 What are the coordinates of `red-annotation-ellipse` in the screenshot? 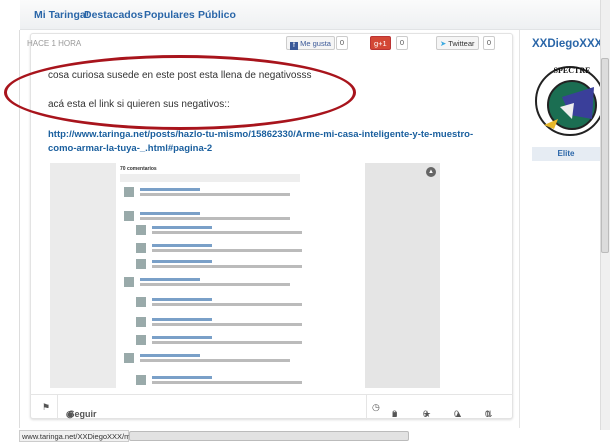 It's located at (180, 92).